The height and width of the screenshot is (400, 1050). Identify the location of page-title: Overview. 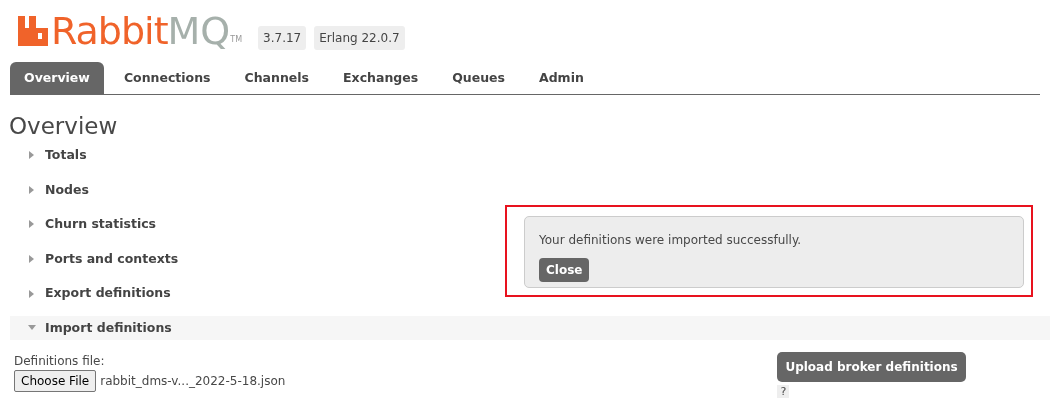
(64, 126).